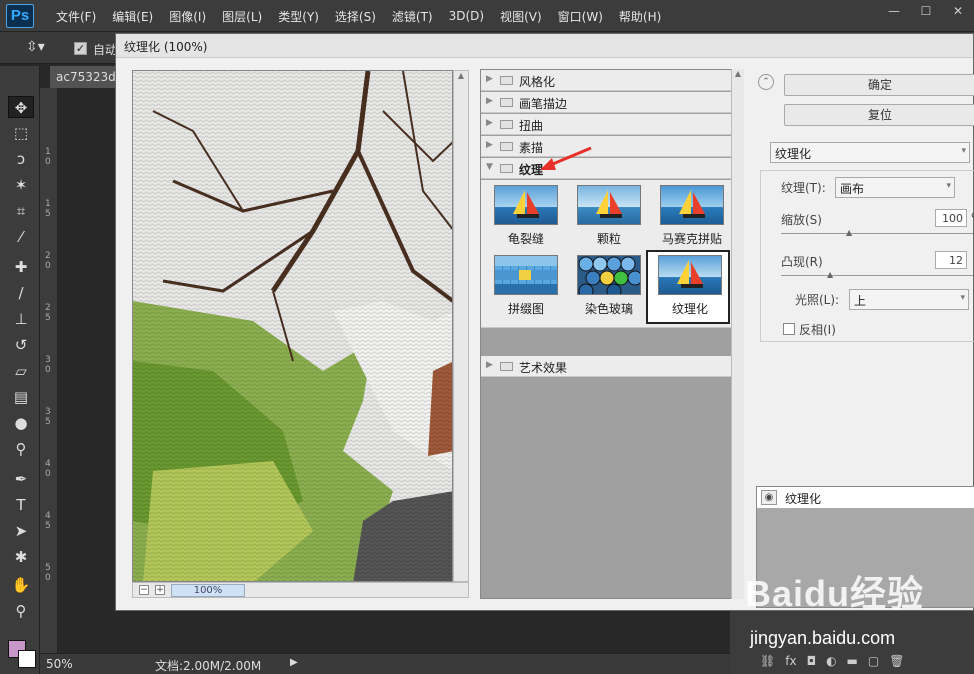  I want to click on new-layer-icon: ▢, so click(873, 661).